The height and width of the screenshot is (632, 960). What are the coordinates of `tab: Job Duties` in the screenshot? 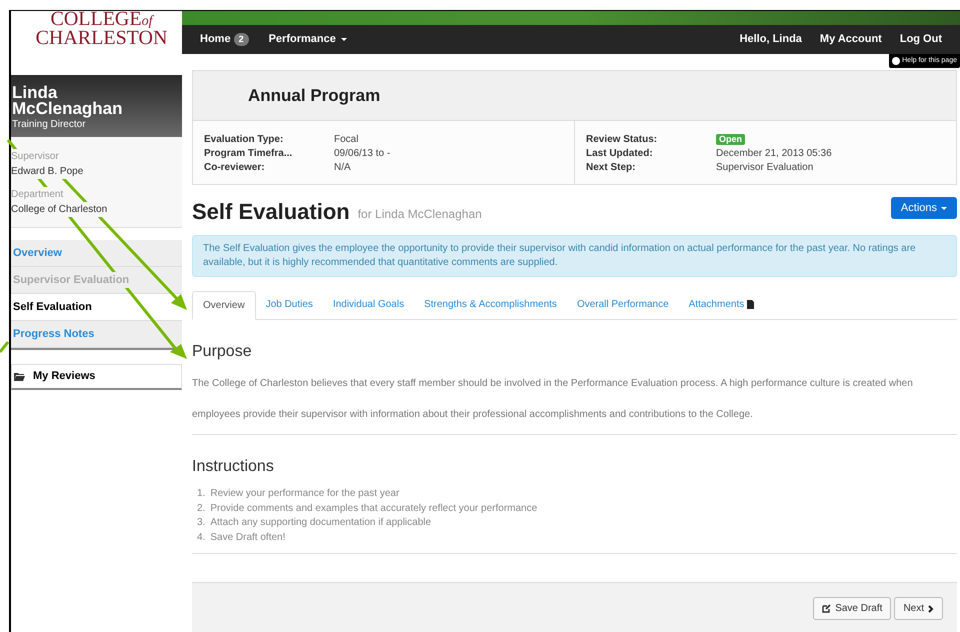 It's located at (289, 304).